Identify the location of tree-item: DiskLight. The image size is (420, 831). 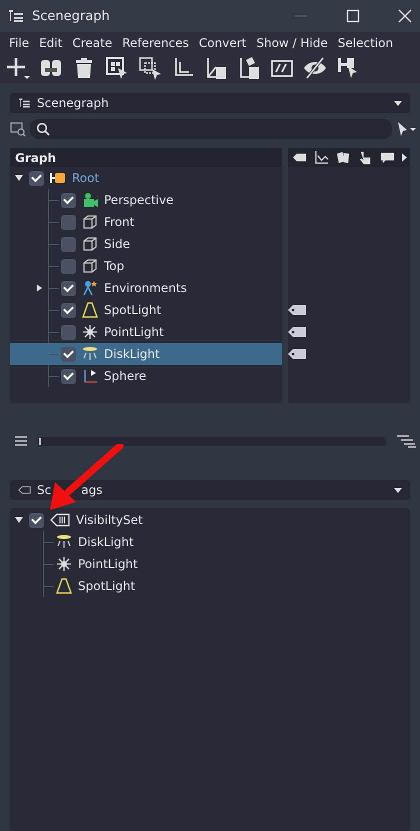
(146, 354).